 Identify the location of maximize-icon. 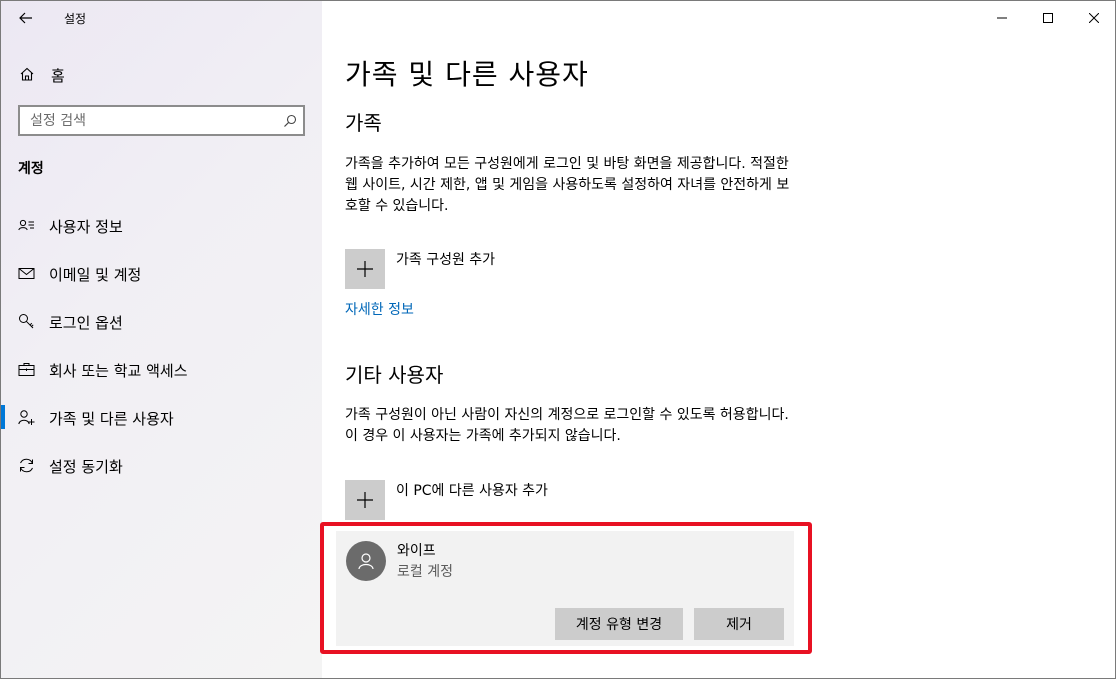
(1048, 18).